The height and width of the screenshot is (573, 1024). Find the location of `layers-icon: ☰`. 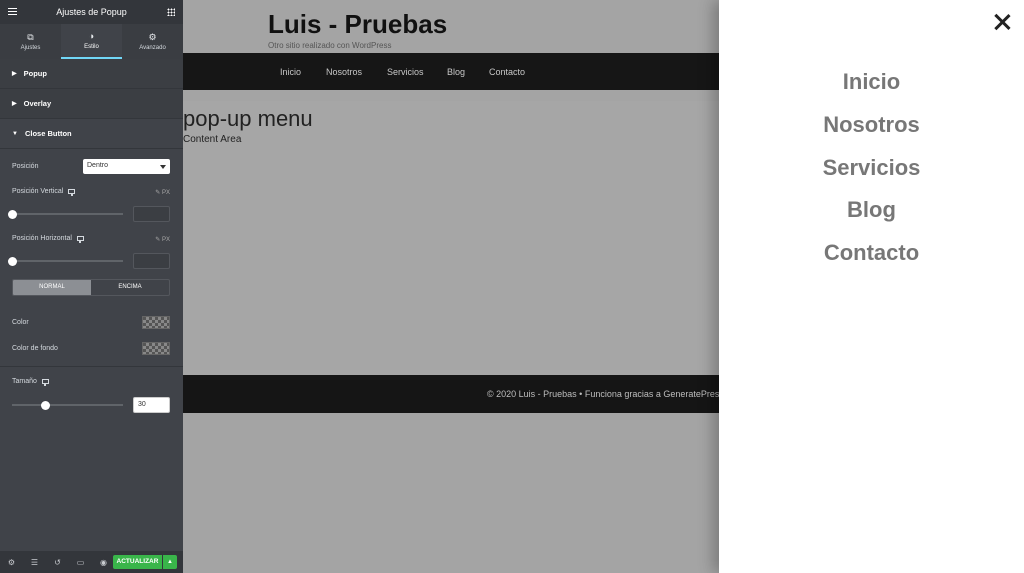

layers-icon: ☰ is located at coordinates (34, 562).